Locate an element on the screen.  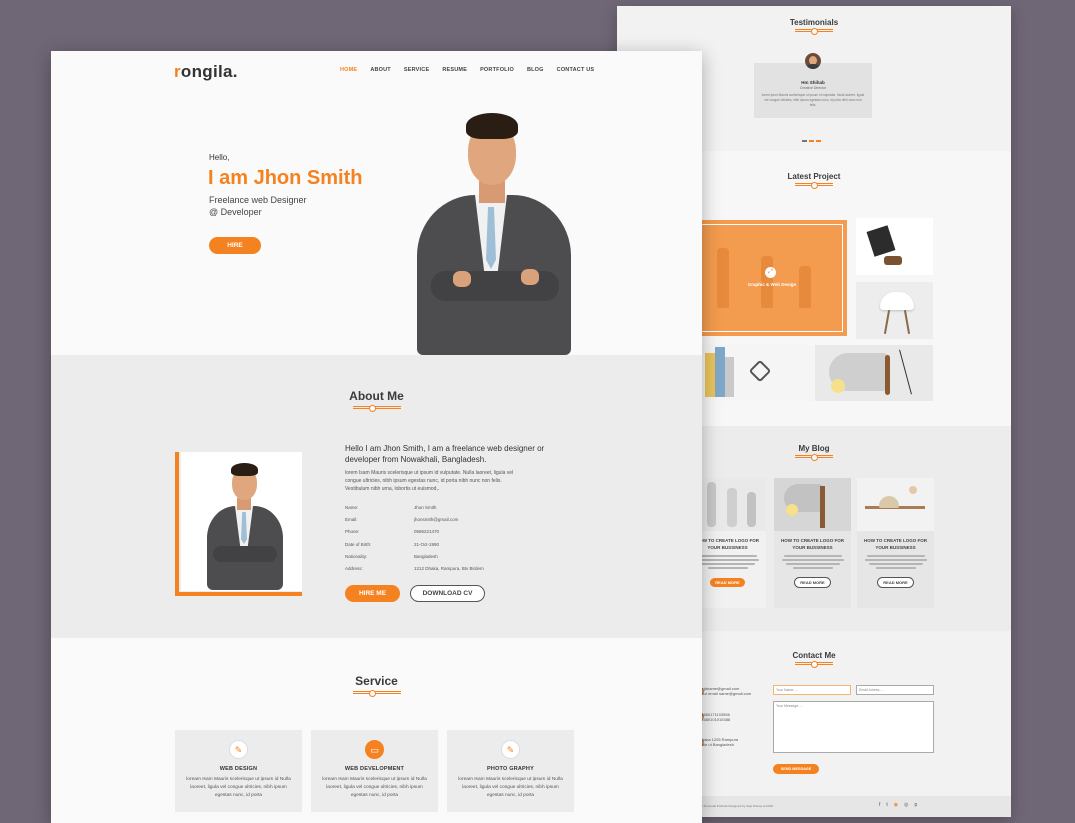
send-message-button: SEND MESSAGE is located at coordinates (796, 769).